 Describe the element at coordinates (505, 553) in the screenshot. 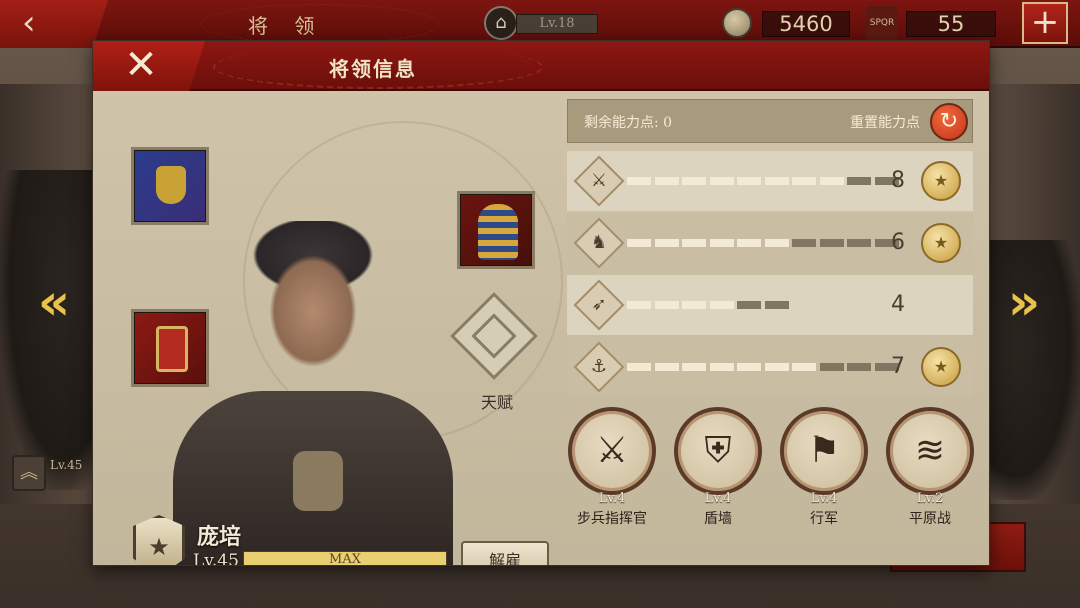

I see `dismiss-button: 解雇` at that location.